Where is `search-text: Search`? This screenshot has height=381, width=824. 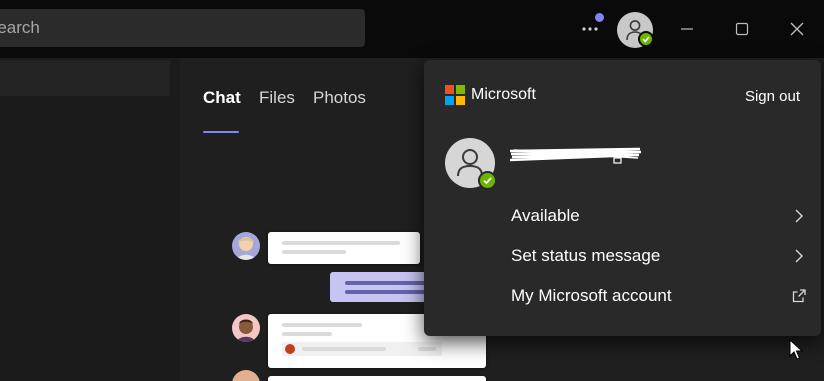
search-text: Search is located at coordinates (20, 27).